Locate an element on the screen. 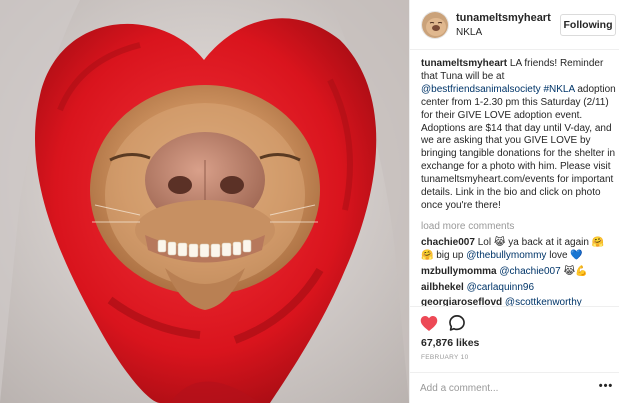  post-actions: 67,876 likes FEBRUARY 10 is located at coordinates (514, 339).